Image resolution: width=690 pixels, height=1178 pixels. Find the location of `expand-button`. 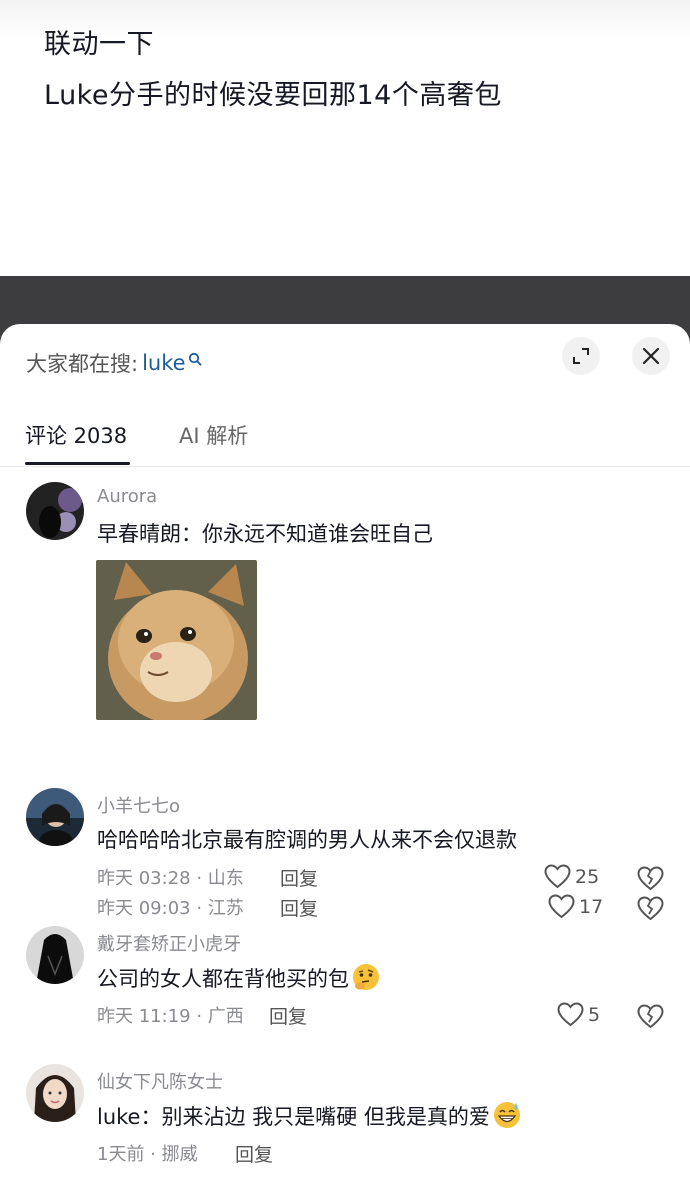

expand-button is located at coordinates (581, 356).